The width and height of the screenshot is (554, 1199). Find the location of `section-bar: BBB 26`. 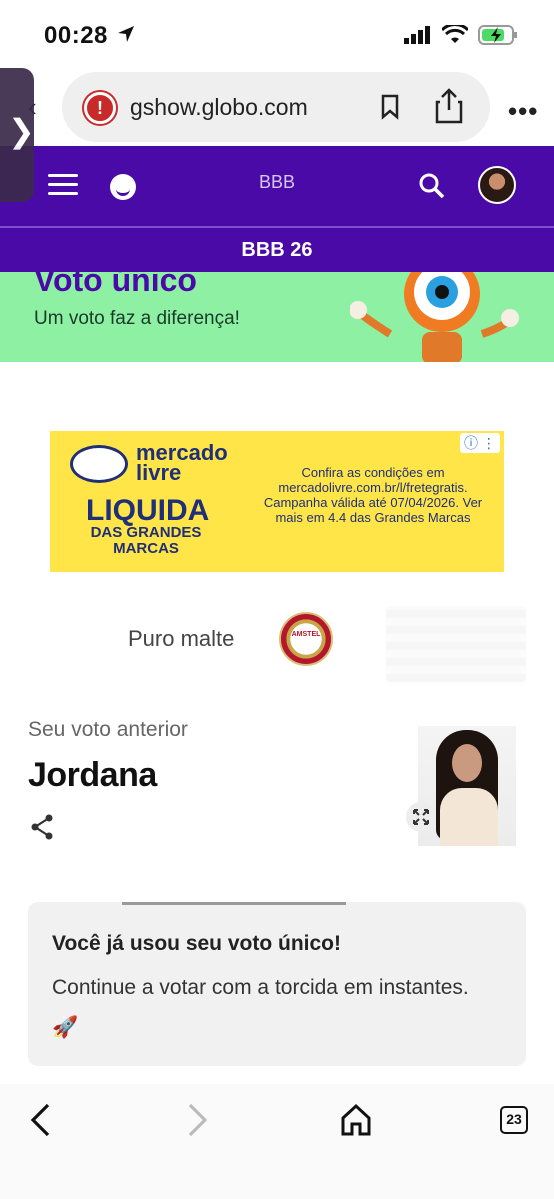

section-bar: BBB 26 is located at coordinates (277, 249).